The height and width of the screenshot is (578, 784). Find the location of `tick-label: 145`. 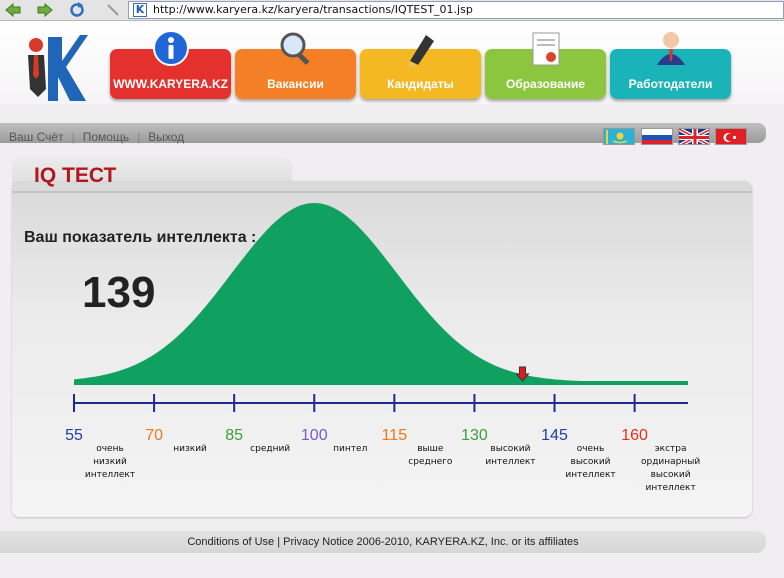

tick-label: 145 is located at coordinates (554, 435).